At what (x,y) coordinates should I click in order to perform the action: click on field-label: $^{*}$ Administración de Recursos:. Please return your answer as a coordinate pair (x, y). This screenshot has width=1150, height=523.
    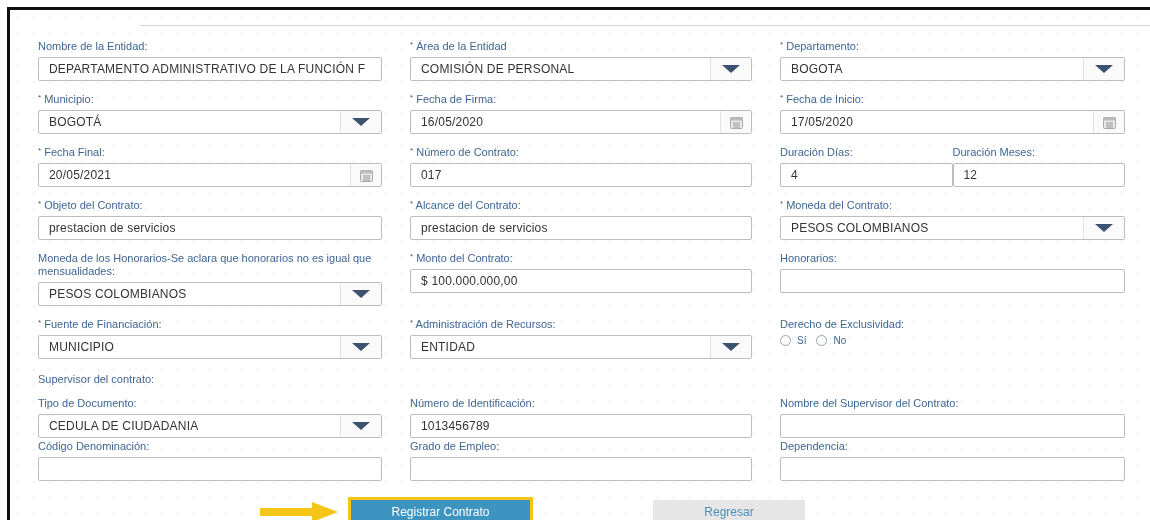
    Looking at the image, I should click on (483, 324).